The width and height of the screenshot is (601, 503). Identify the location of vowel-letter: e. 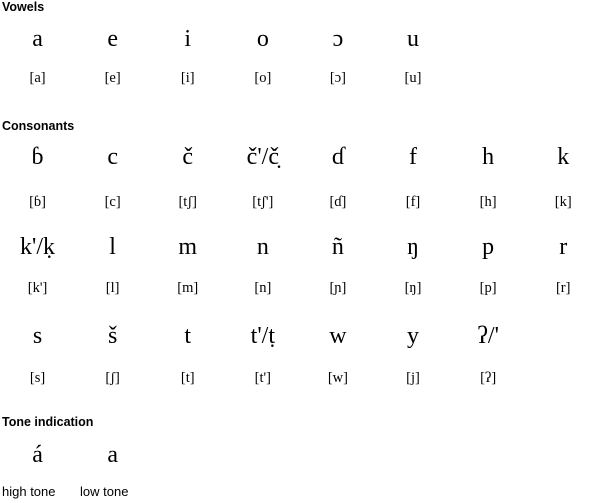
(112, 39).